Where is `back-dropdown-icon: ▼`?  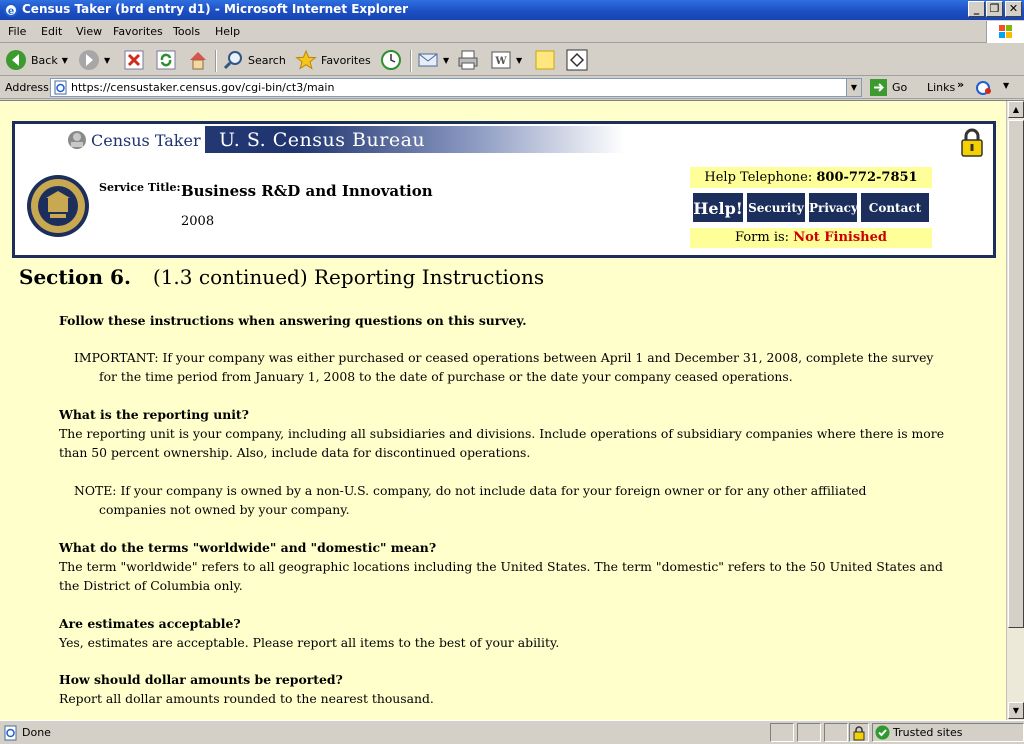
back-dropdown-icon: ▼ is located at coordinates (65, 60).